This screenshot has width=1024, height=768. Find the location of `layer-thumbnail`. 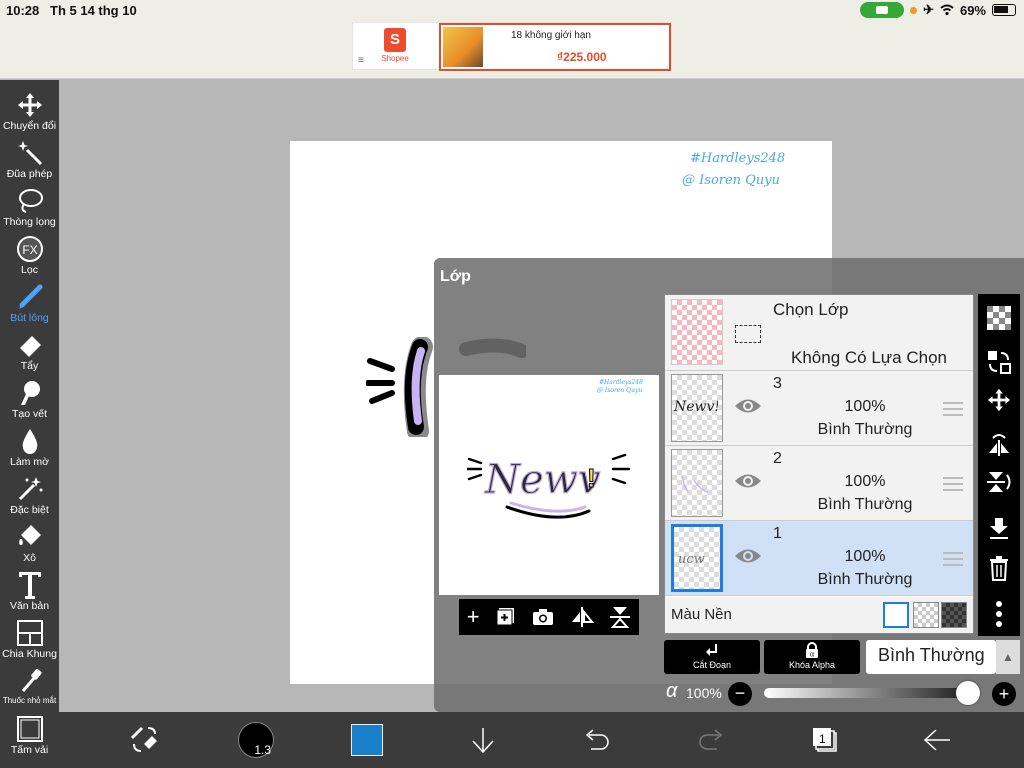

layer-thumbnail is located at coordinates (697, 483).